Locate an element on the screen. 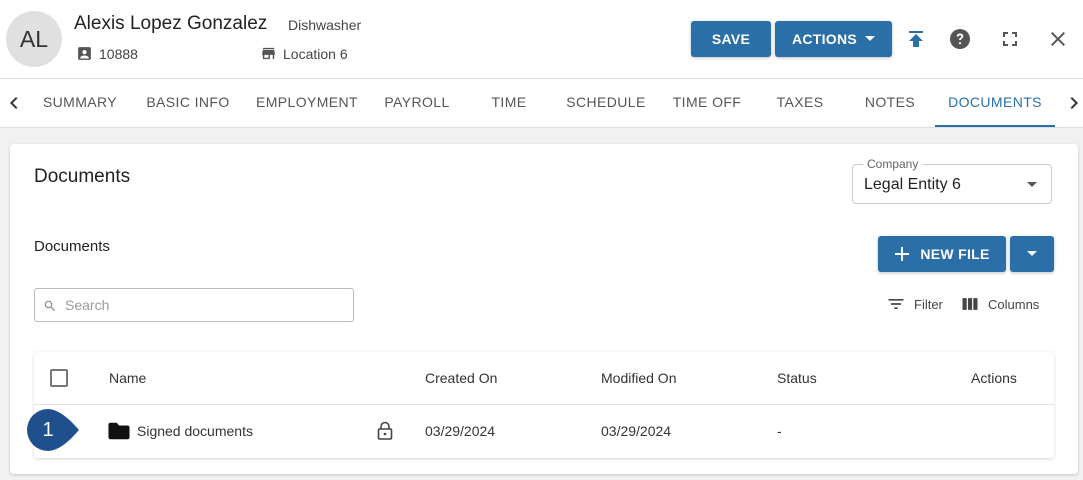  new-file-menu-button is located at coordinates (1032, 254).